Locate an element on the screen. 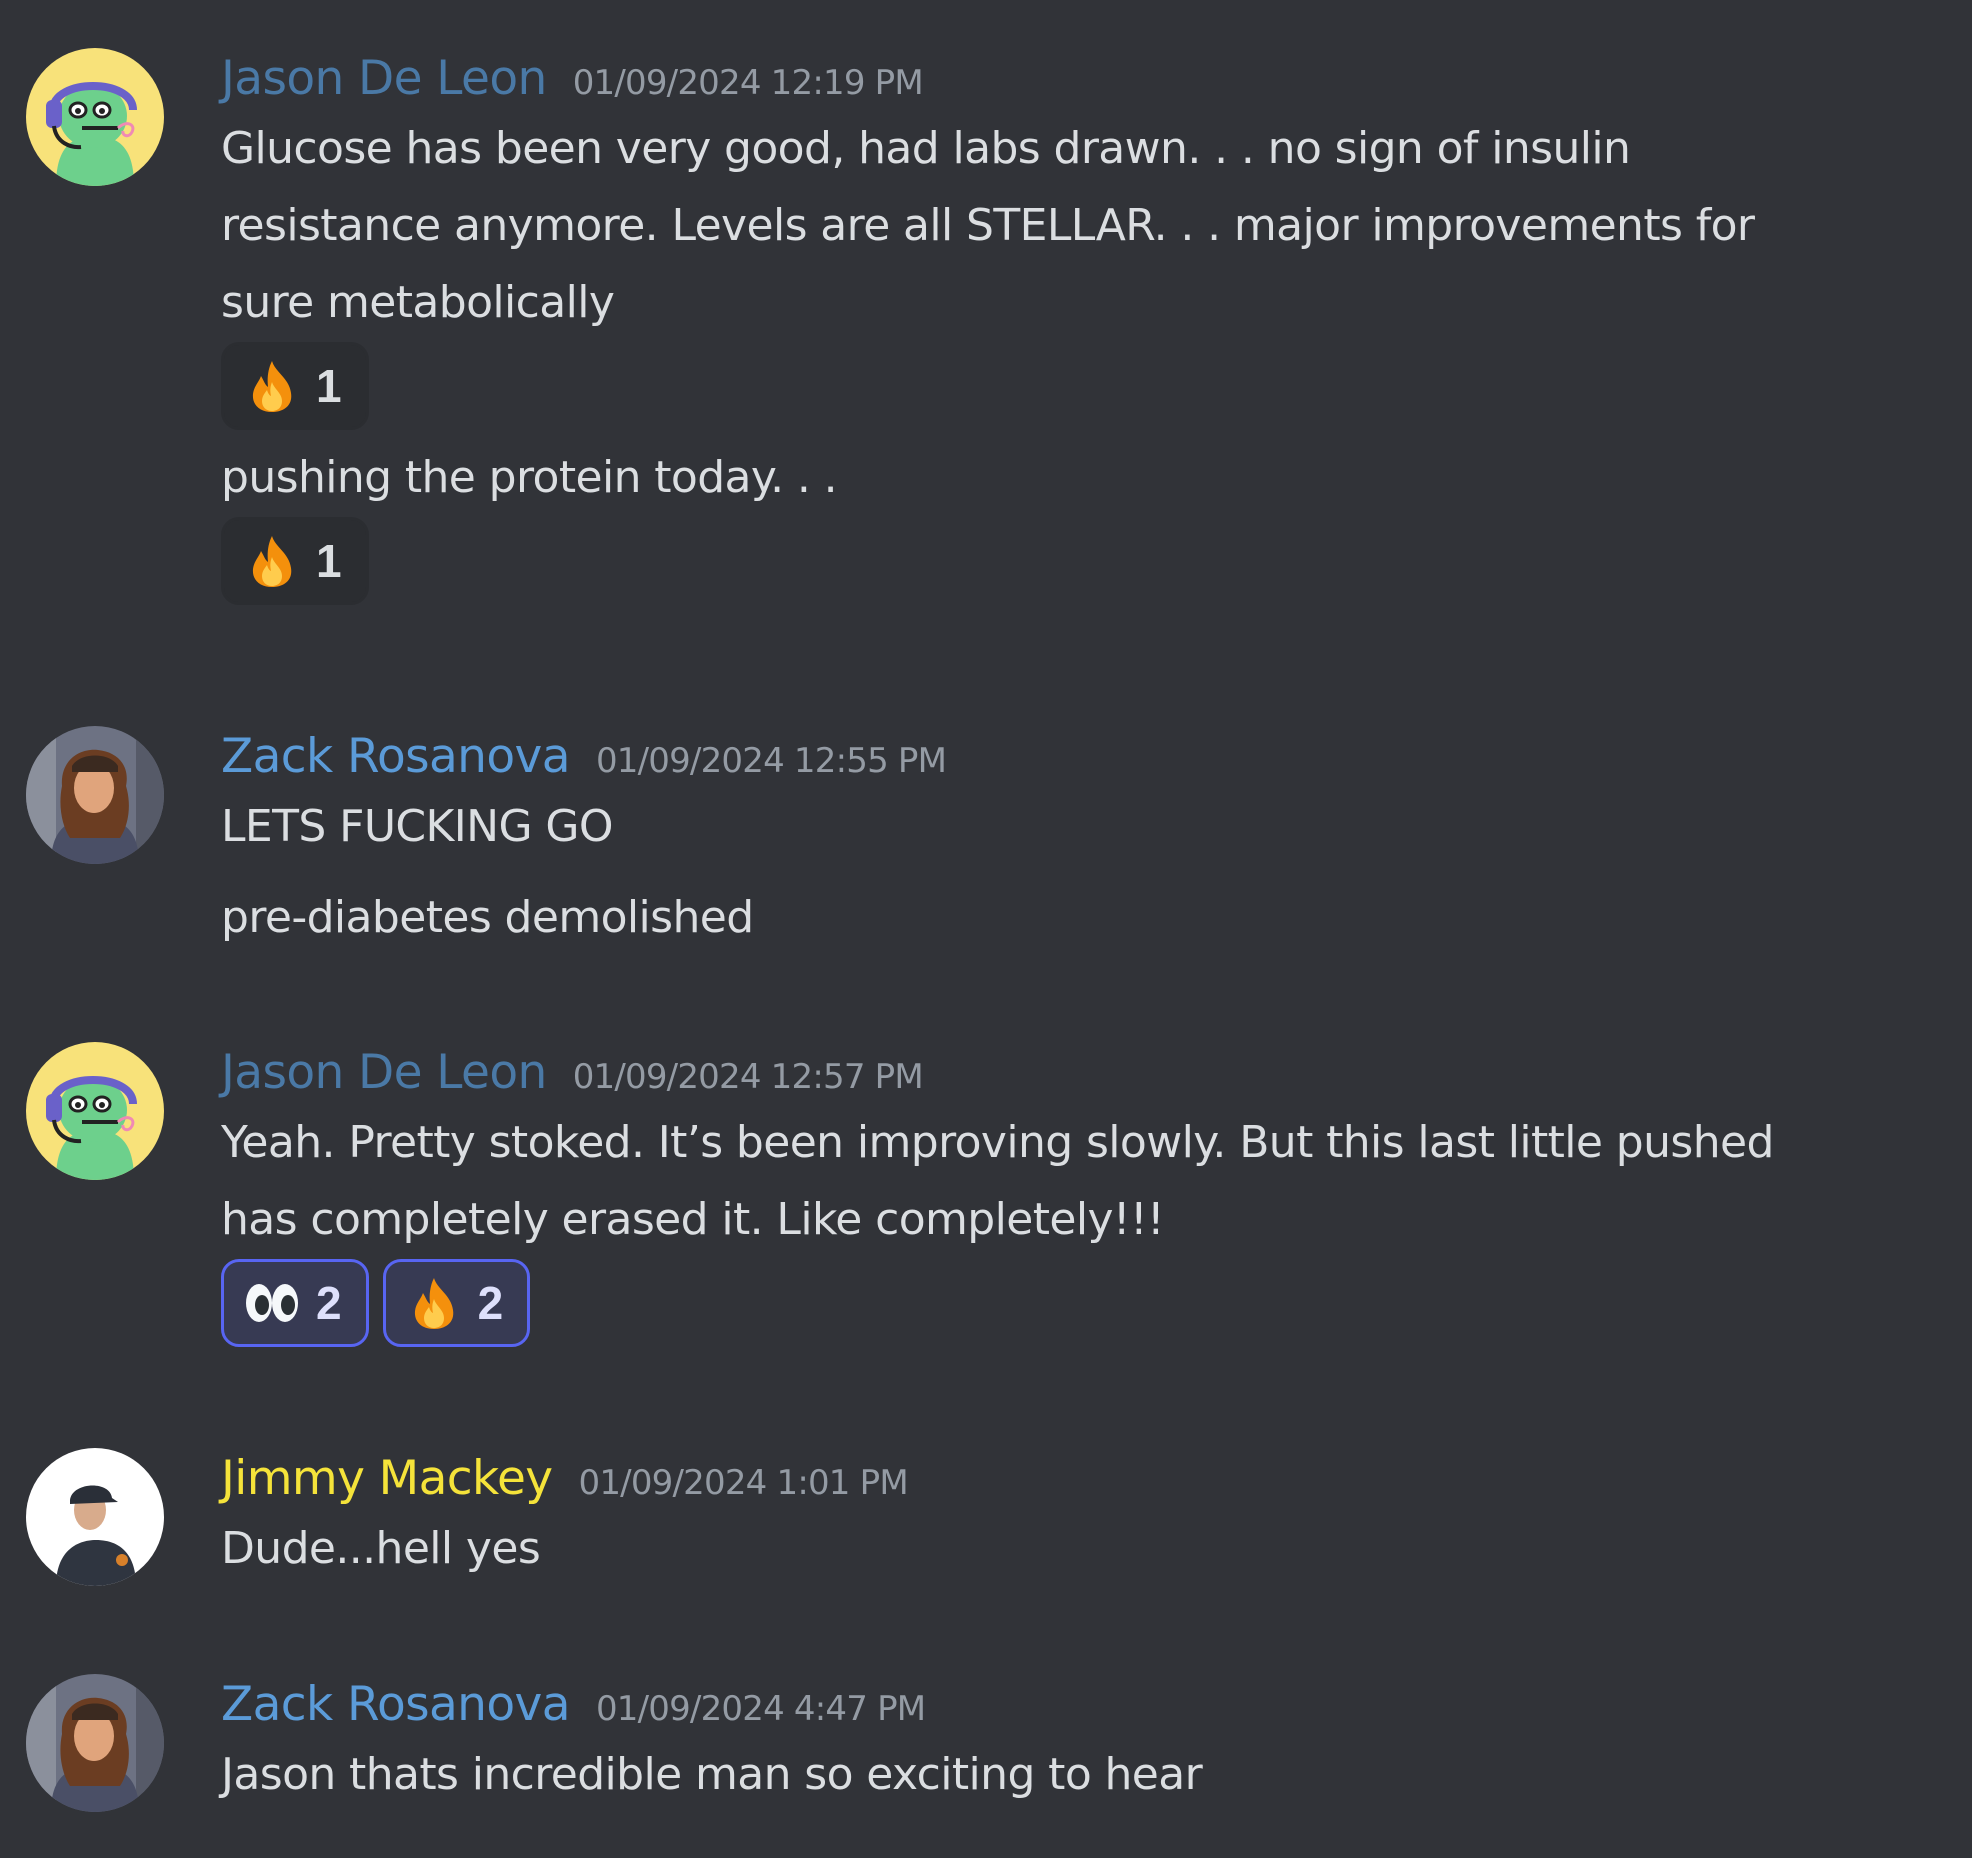  message-header: Jimmy Mackey 01/09/2024 1:01 PM is located at coordinates (1081, 1479).